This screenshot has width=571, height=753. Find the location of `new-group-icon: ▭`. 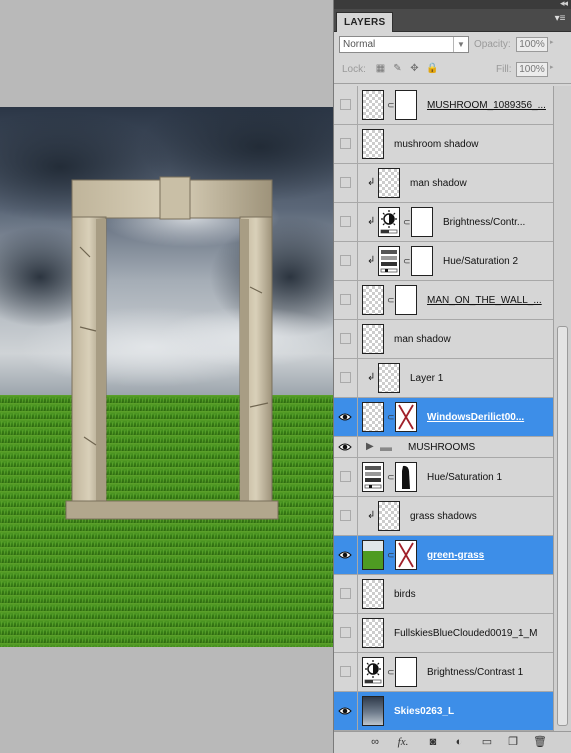

new-group-icon: ▭ is located at coordinates (487, 742).